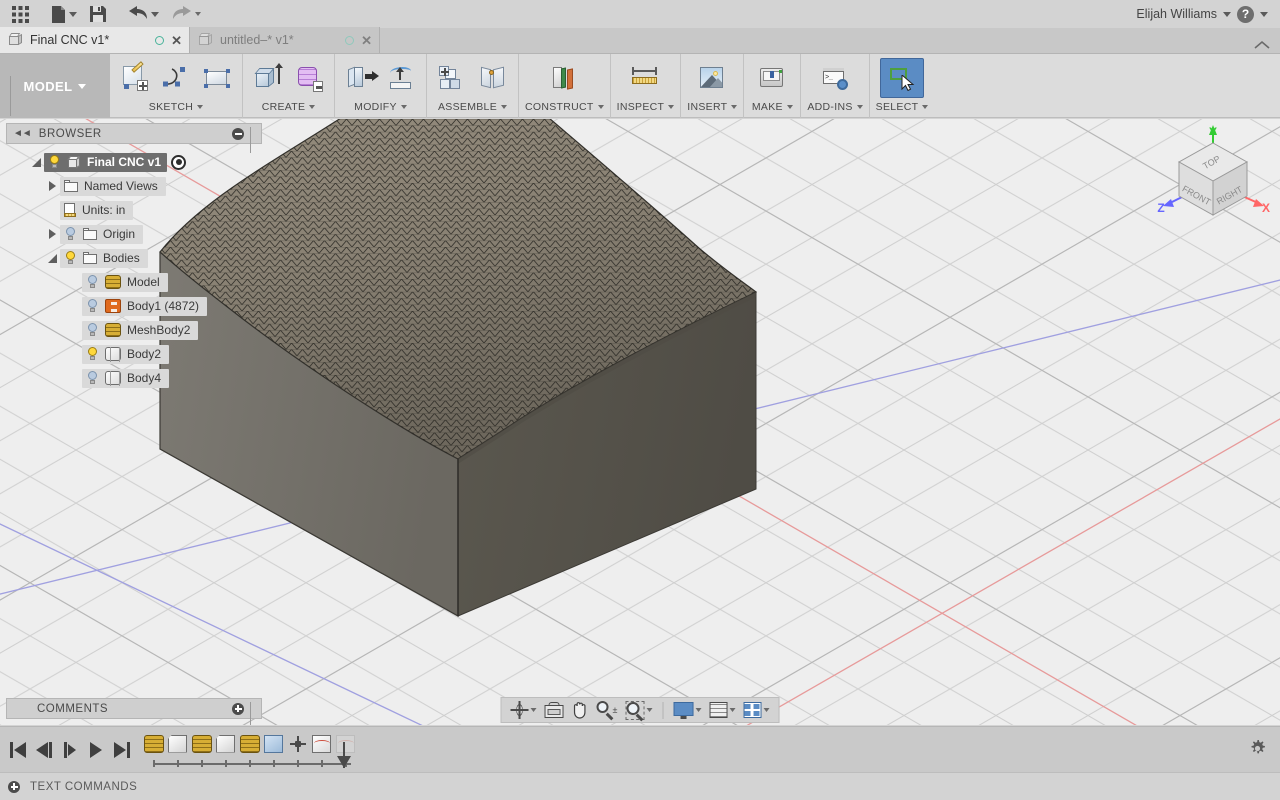  Describe the element at coordinates (835, 78) in the screenshot. I see `scripts-addins-button: >_` at that location.